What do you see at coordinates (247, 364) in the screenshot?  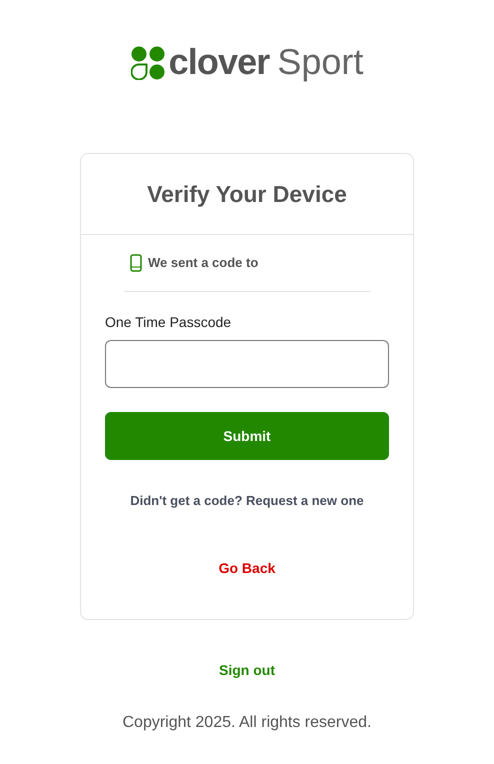 I see `passcode-field` at bounding box center [247, 364].